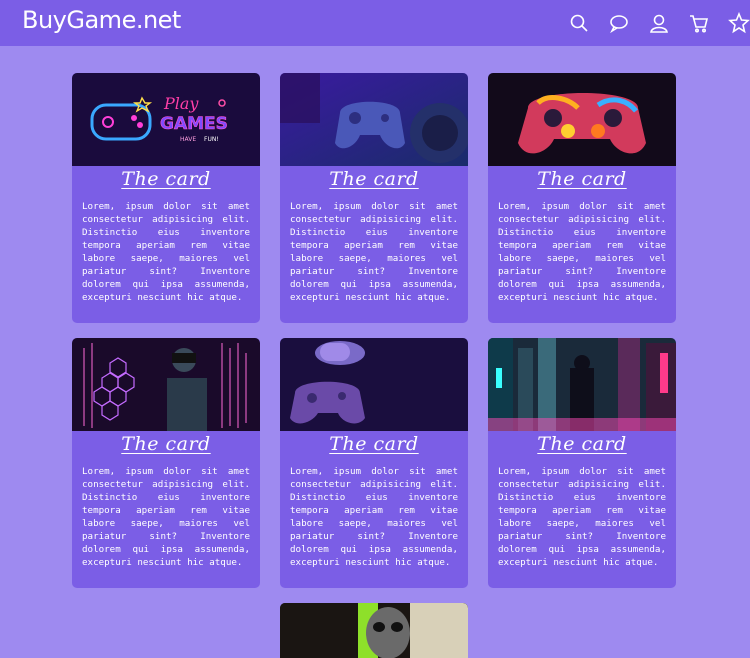  I want to click on star-icon, so click(739, 23).